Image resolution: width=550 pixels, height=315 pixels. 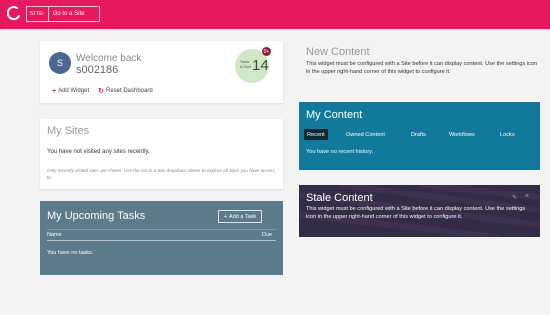 I want to click on go-to-site-button: Go to a Site, so click(x=67, y=14).